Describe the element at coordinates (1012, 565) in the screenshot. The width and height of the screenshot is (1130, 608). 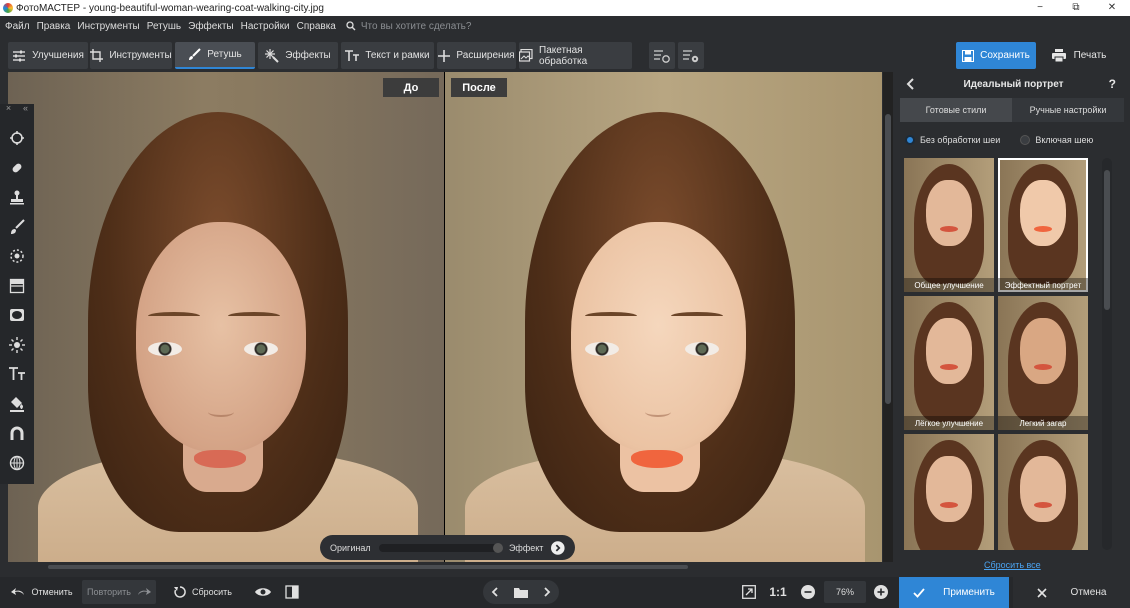
I see `reset-all-link: Сбросить все` at that location.